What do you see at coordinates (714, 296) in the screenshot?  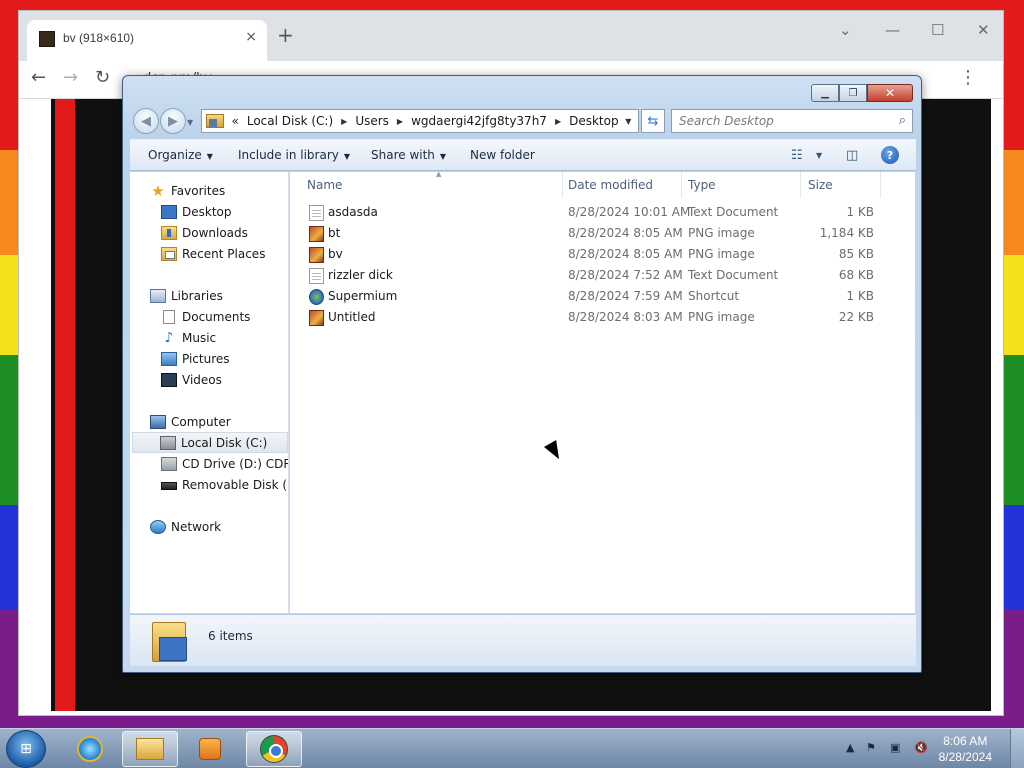 I see `file-type: Shortcut` at bounding box center [714, 296].